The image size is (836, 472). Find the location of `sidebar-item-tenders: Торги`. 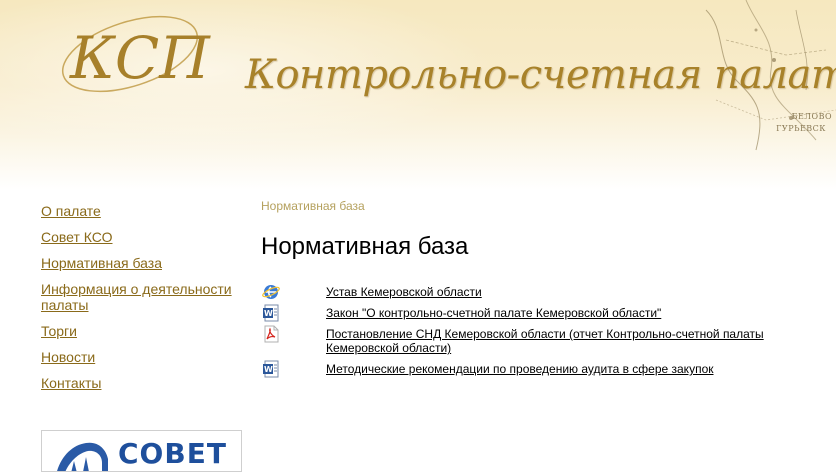

sidebar-item-tenders: Торги is located at coordinates (141, 331).